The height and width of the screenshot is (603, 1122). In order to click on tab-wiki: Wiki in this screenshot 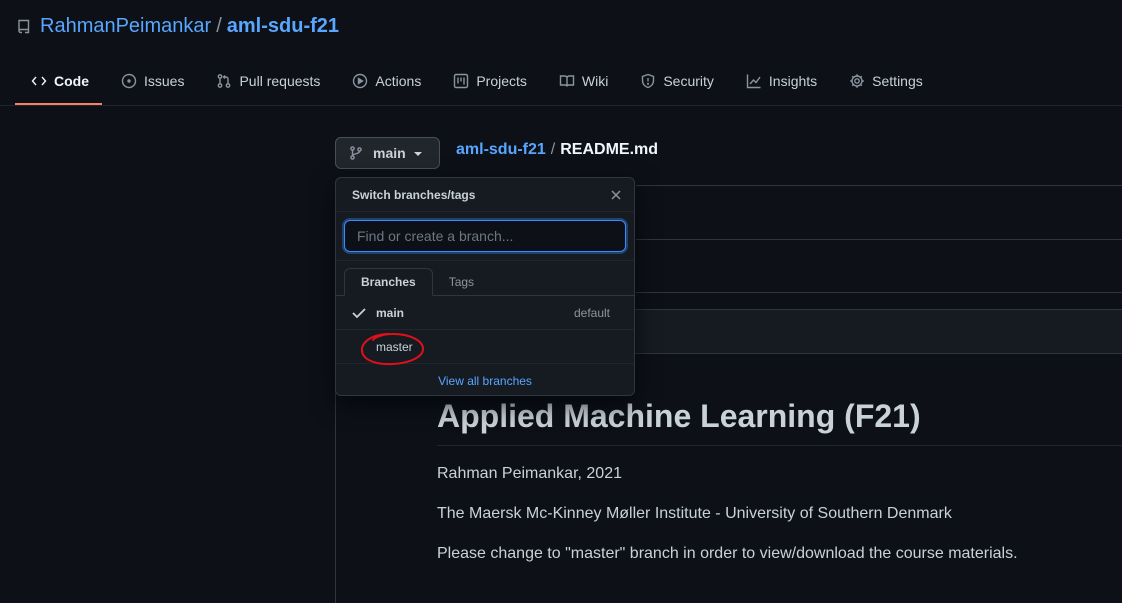, I will do `click(583, 81)`.